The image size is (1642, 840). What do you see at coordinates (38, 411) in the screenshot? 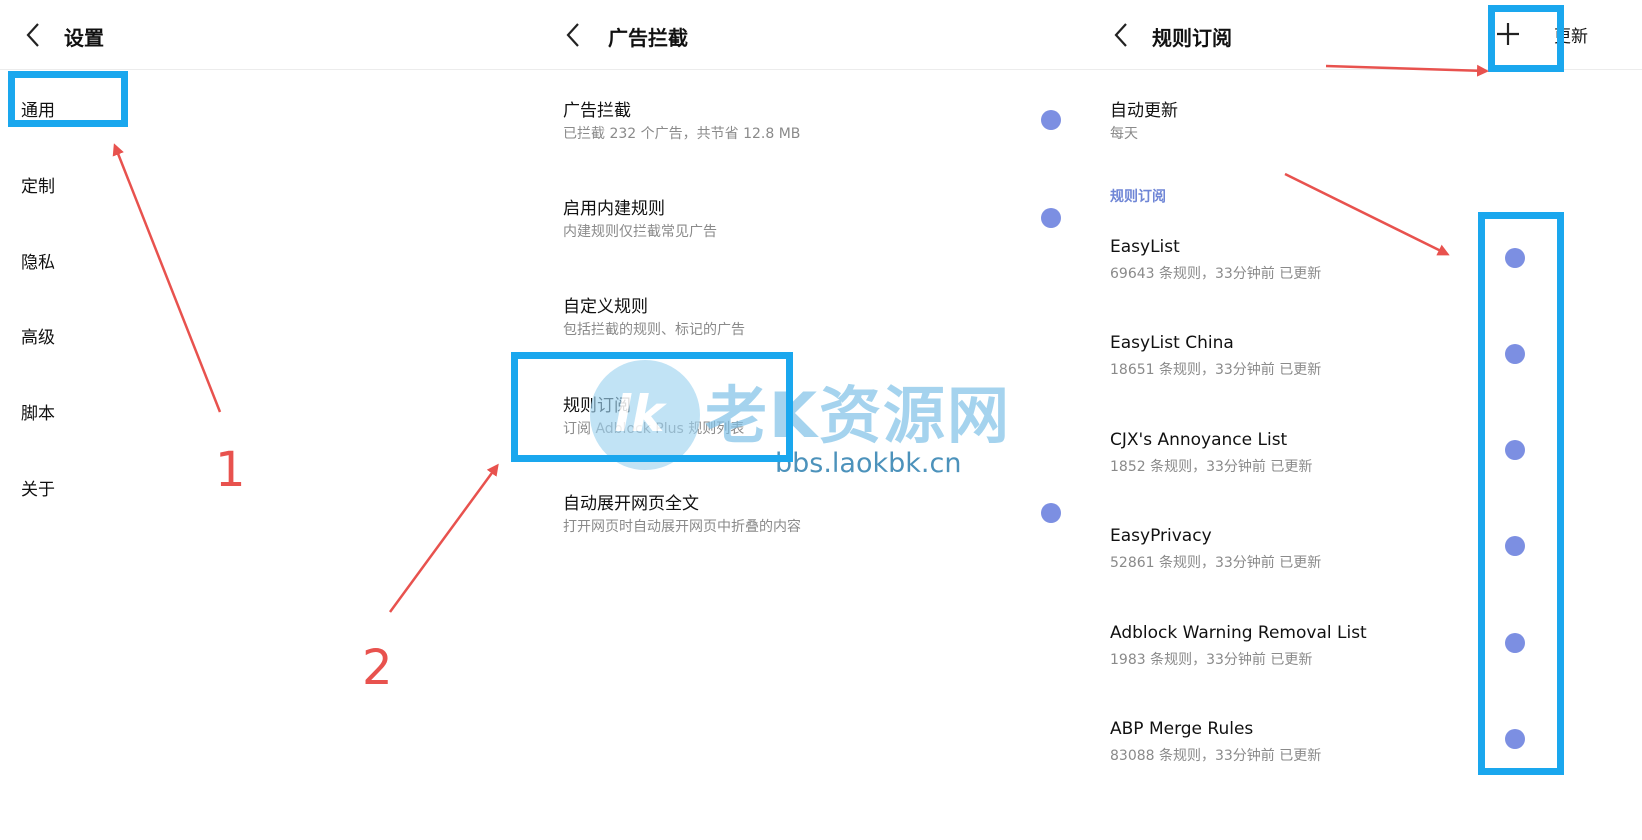
I see `settings-item-scripts: 脚本` at bounding box center [38, 411].